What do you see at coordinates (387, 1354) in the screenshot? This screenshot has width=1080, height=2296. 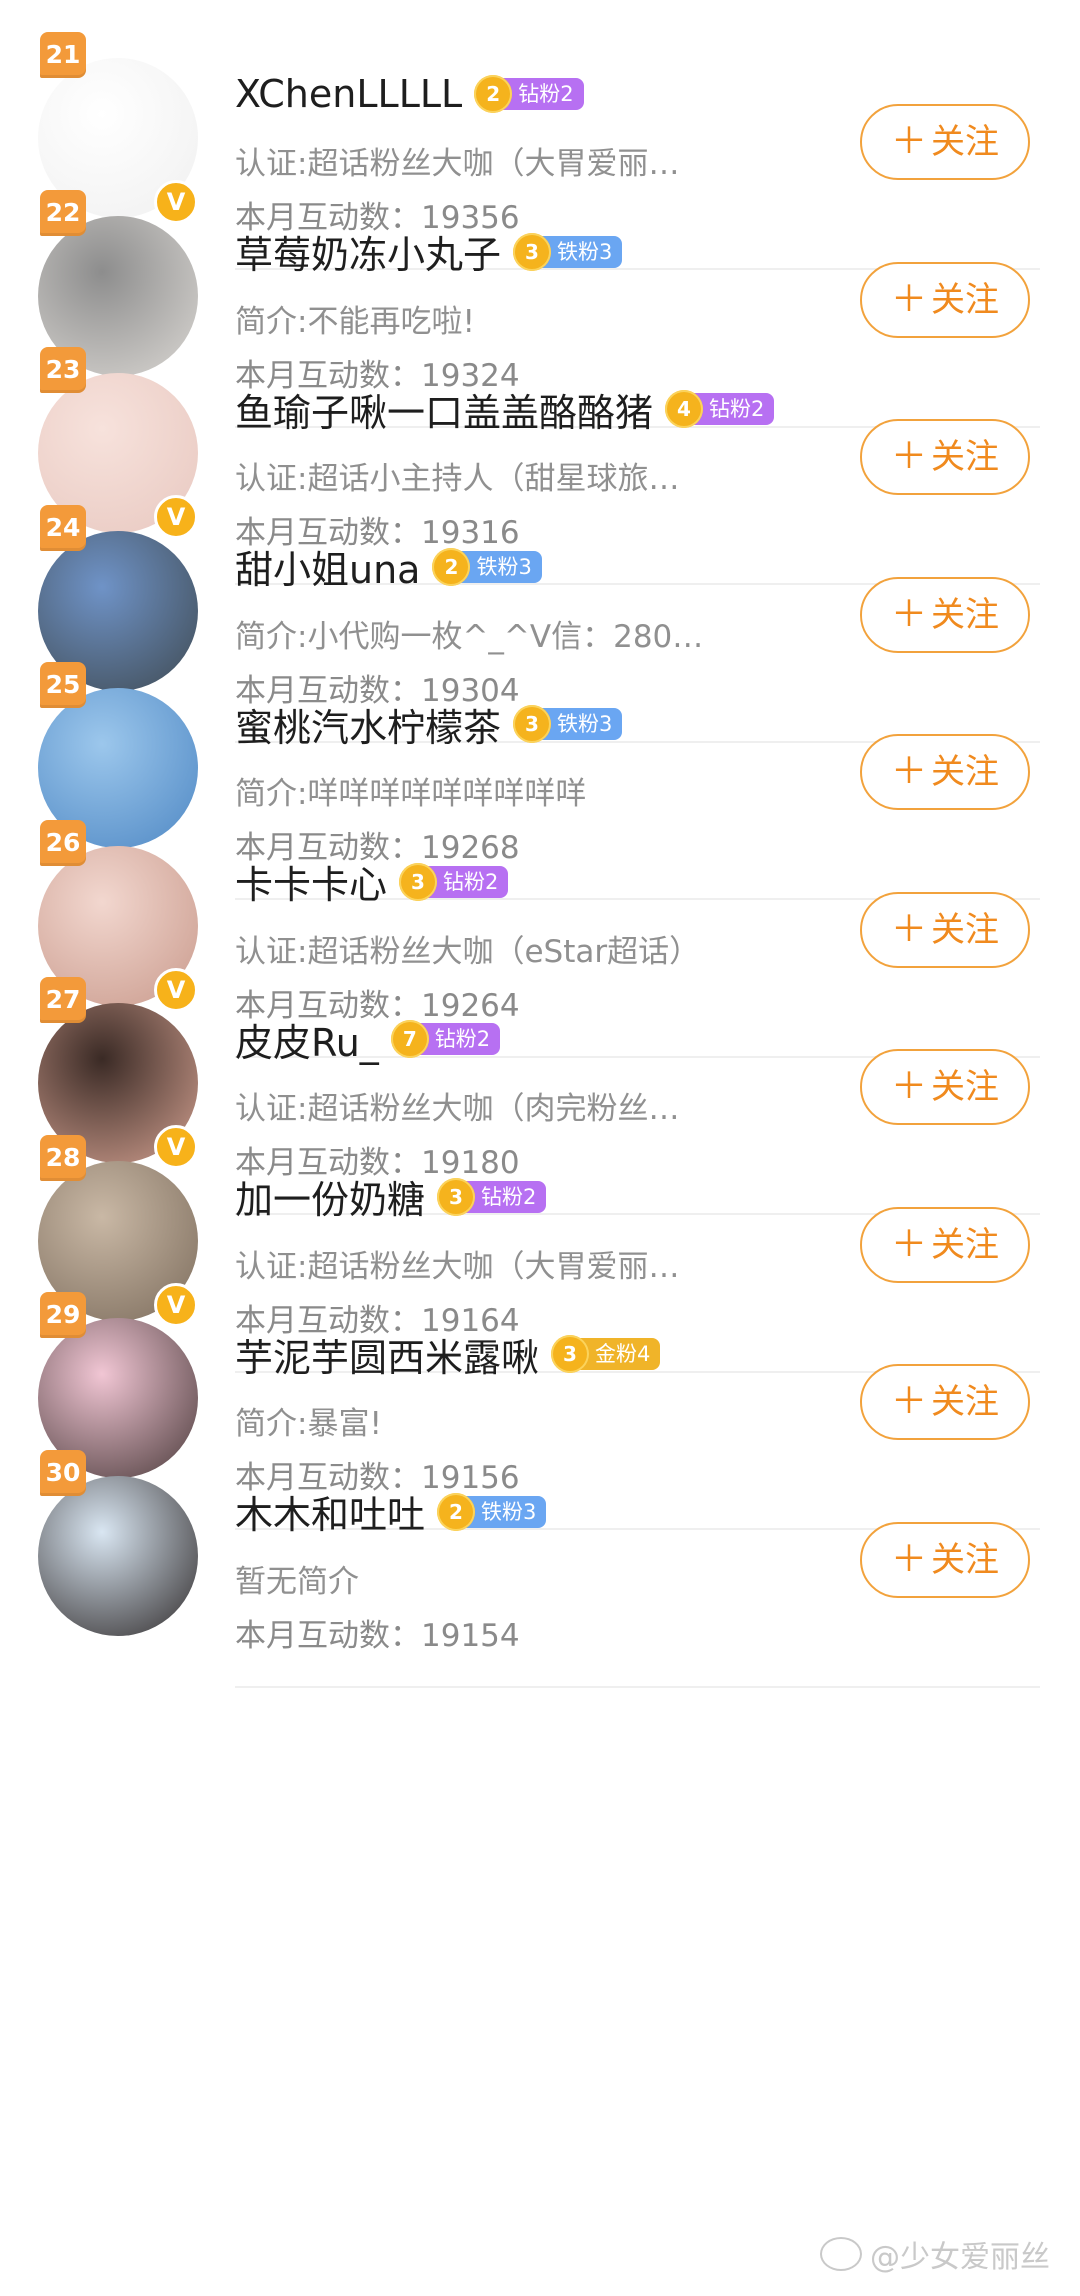 I see `user-name: 芋泥芋圆西米露啾` at bounding box center [387, 1354].